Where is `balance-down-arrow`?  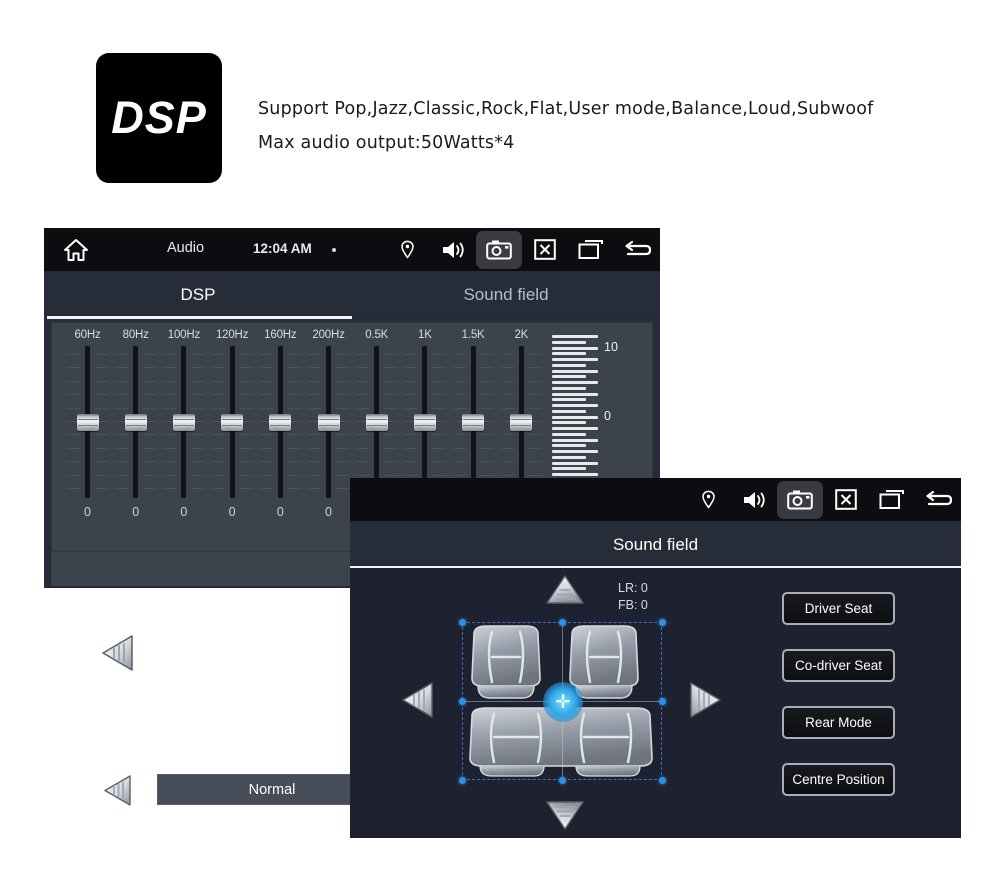 balance-down-arrow is located at coordinates (565, 818).